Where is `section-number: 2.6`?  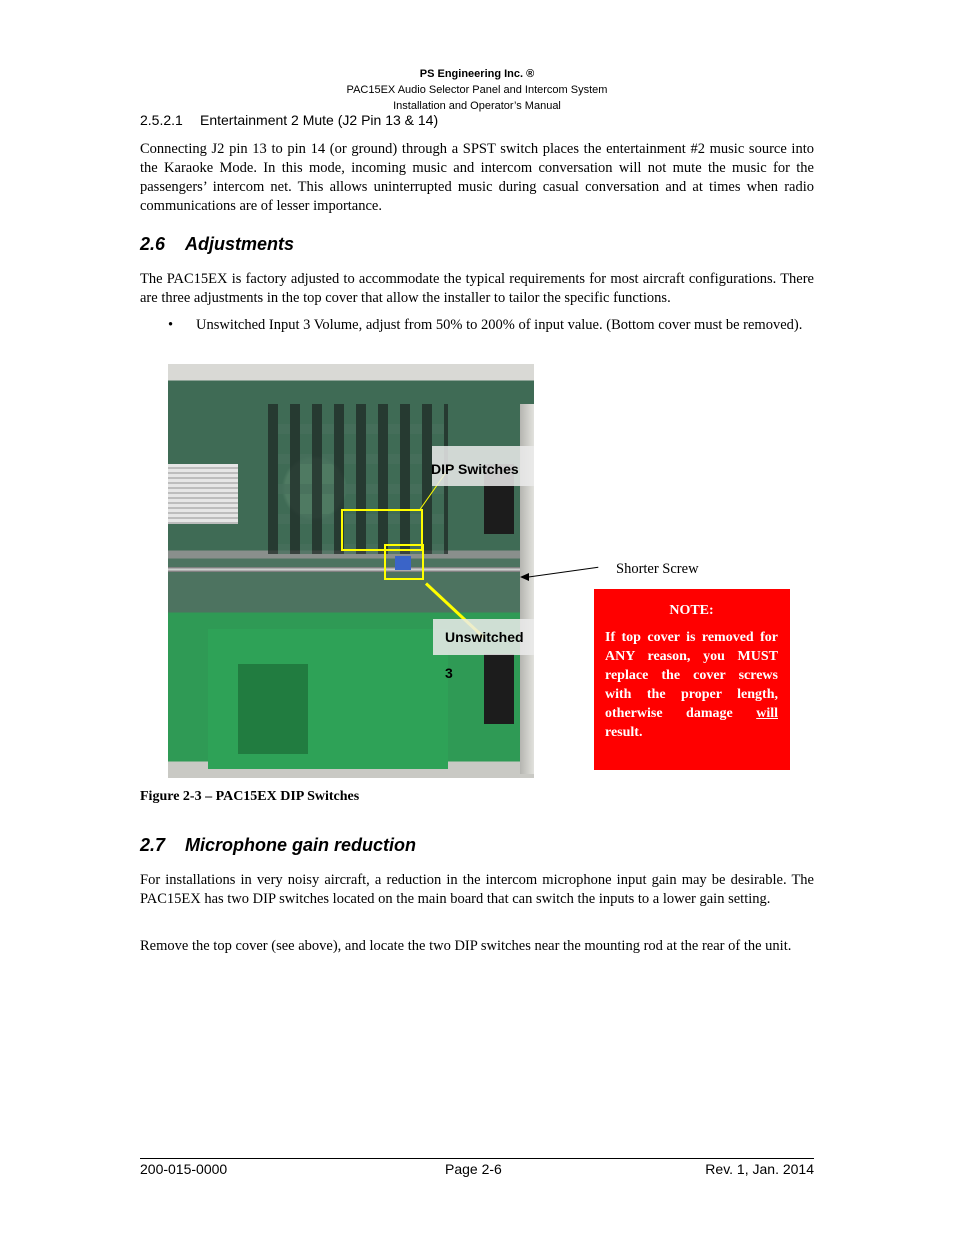
section-number: 2.6 is located at coordinates (153, 244).